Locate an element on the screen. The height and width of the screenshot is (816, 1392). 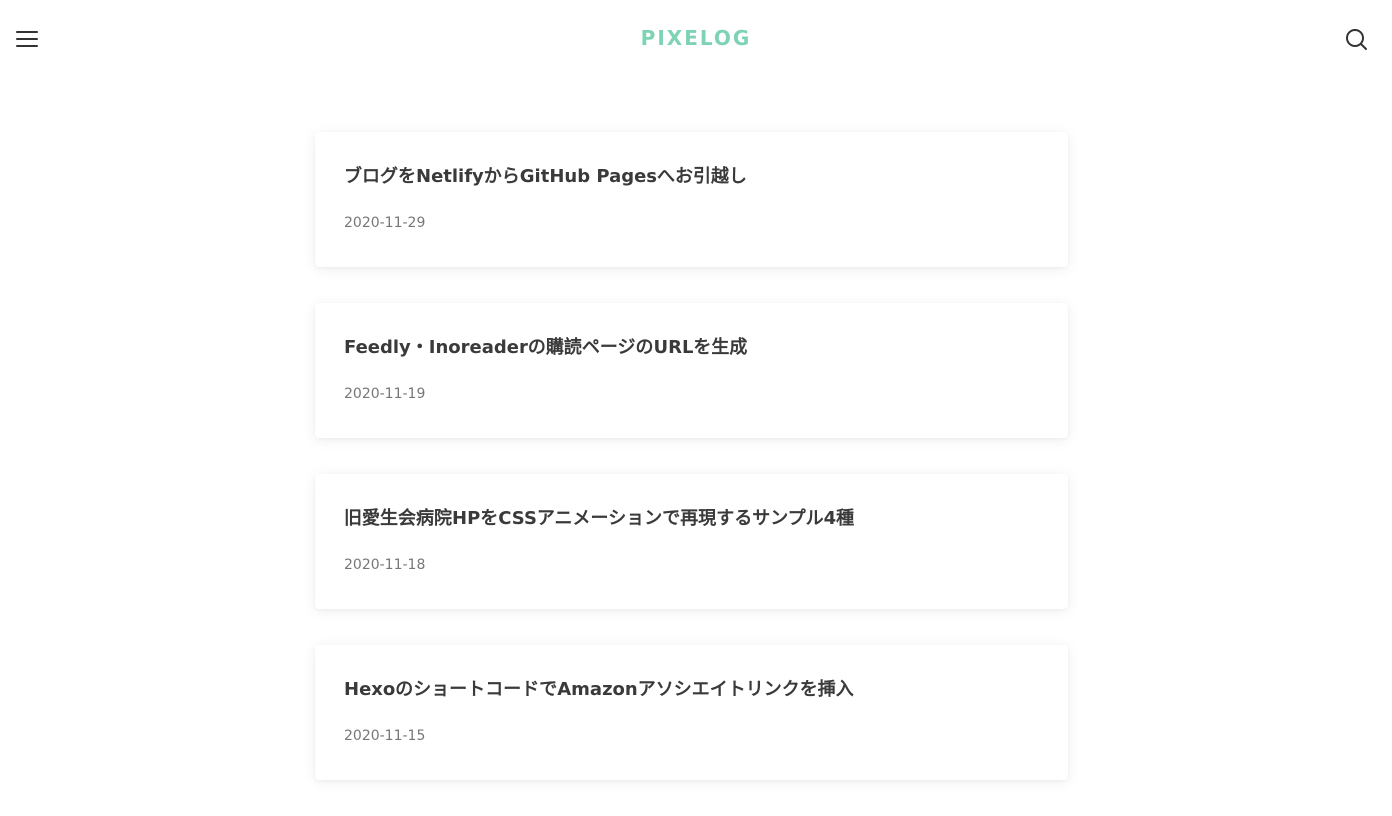
post-title: ブログをNetlifyからGitHub Pagesへお引越し is located at coordinates (545, 177).